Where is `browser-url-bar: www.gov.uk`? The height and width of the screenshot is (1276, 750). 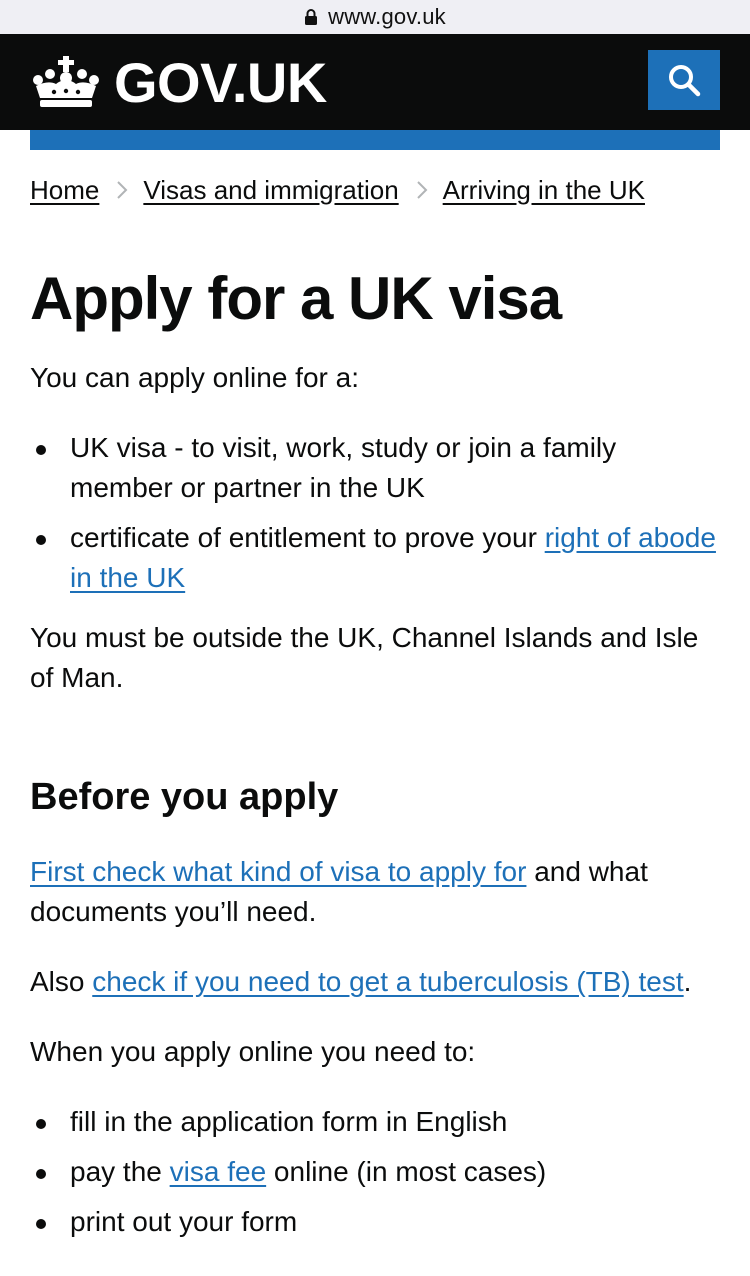
browser-url-bar: www.gov.uk is located at coordinates (375, 17).